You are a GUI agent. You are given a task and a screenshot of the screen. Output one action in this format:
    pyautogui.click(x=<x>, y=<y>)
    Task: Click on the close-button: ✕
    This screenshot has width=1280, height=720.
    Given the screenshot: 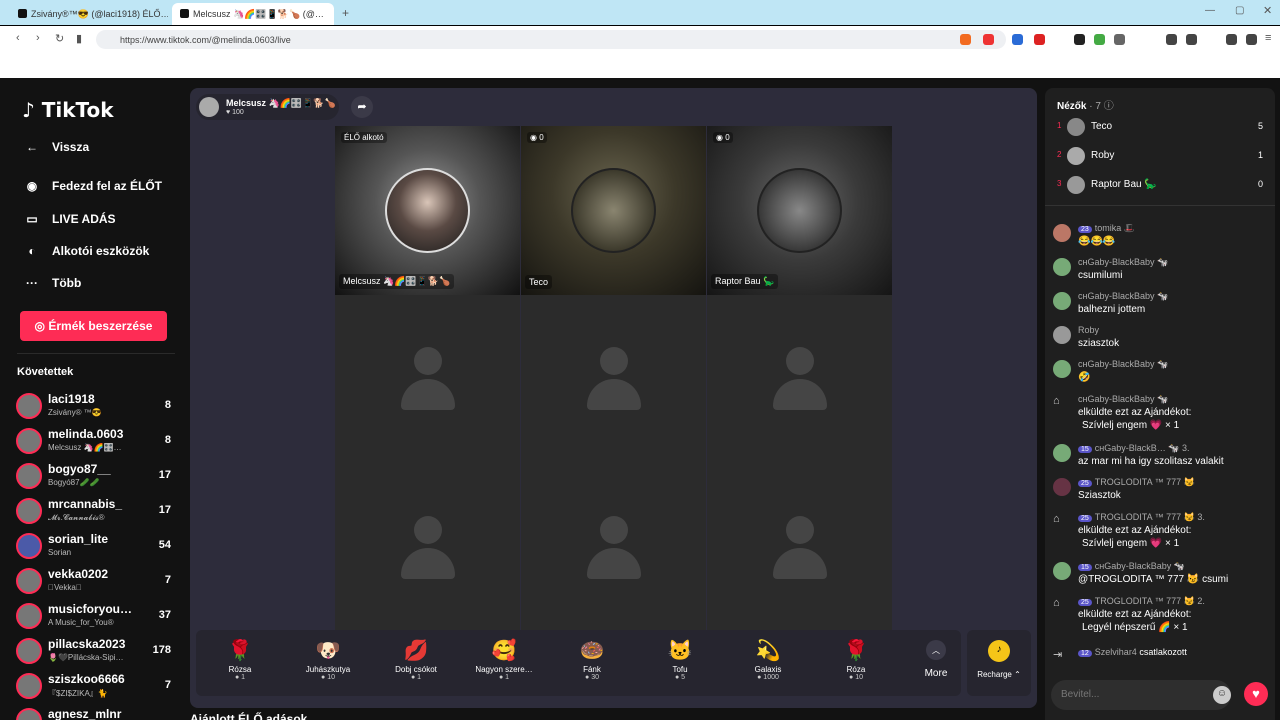 What is the action you would take?
    pyautogui.click(x=1267, y=10)
    